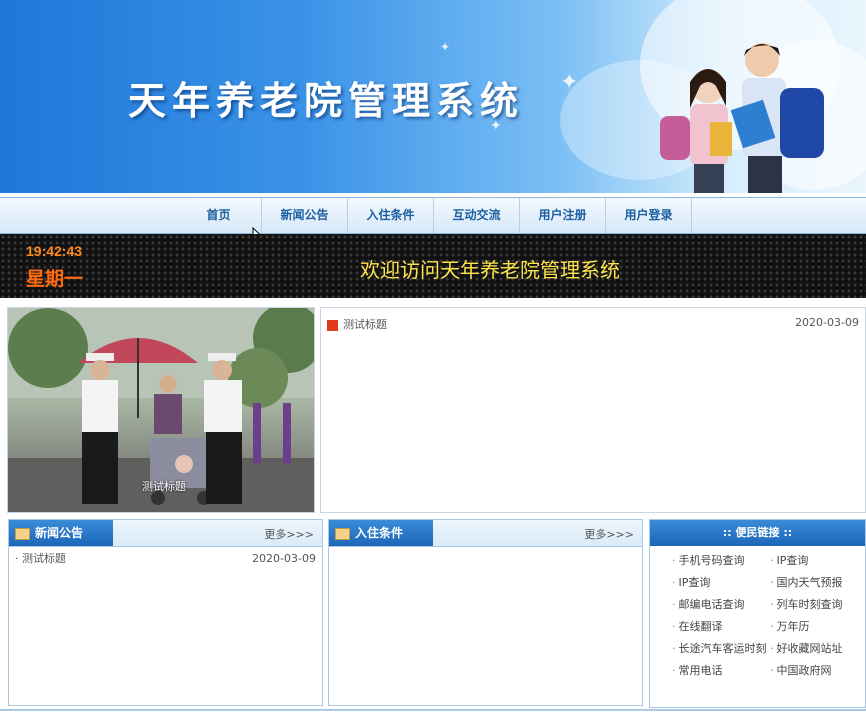  What do you see at coordinates (391, 215) in the screenshot?
I see `nav-item-checkin-conditions: 入住条件` at bounding box center [391, 215].